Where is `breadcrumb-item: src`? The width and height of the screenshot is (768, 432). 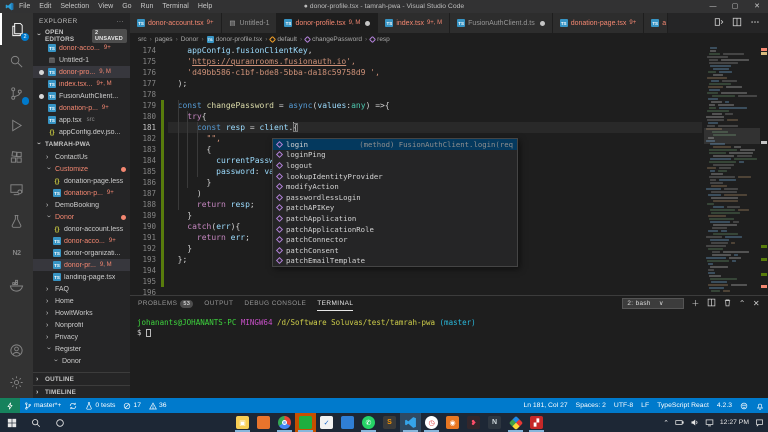 breadcrumb-item: src is located at coordinates (142, 39).